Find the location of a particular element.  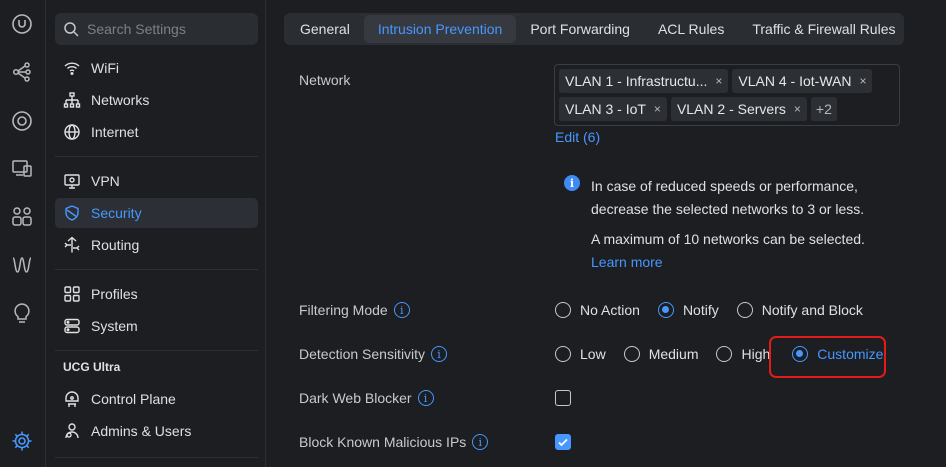

edit-networks-link: Edit (6) is located at coordinates (577, 137).